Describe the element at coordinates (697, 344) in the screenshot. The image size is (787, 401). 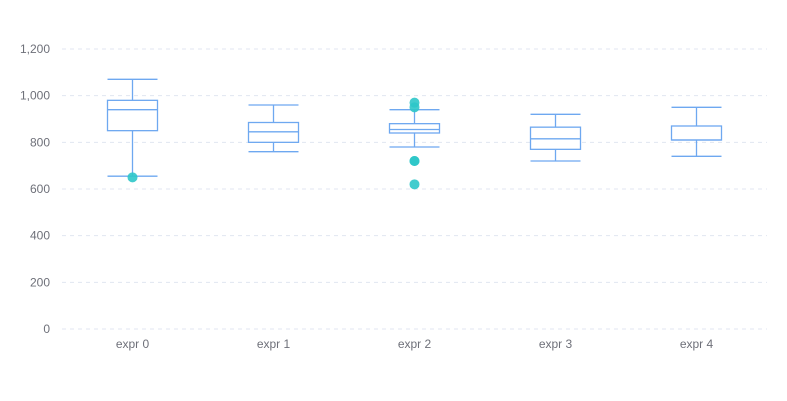
I see `x-tick-label: expr 4` at that location.